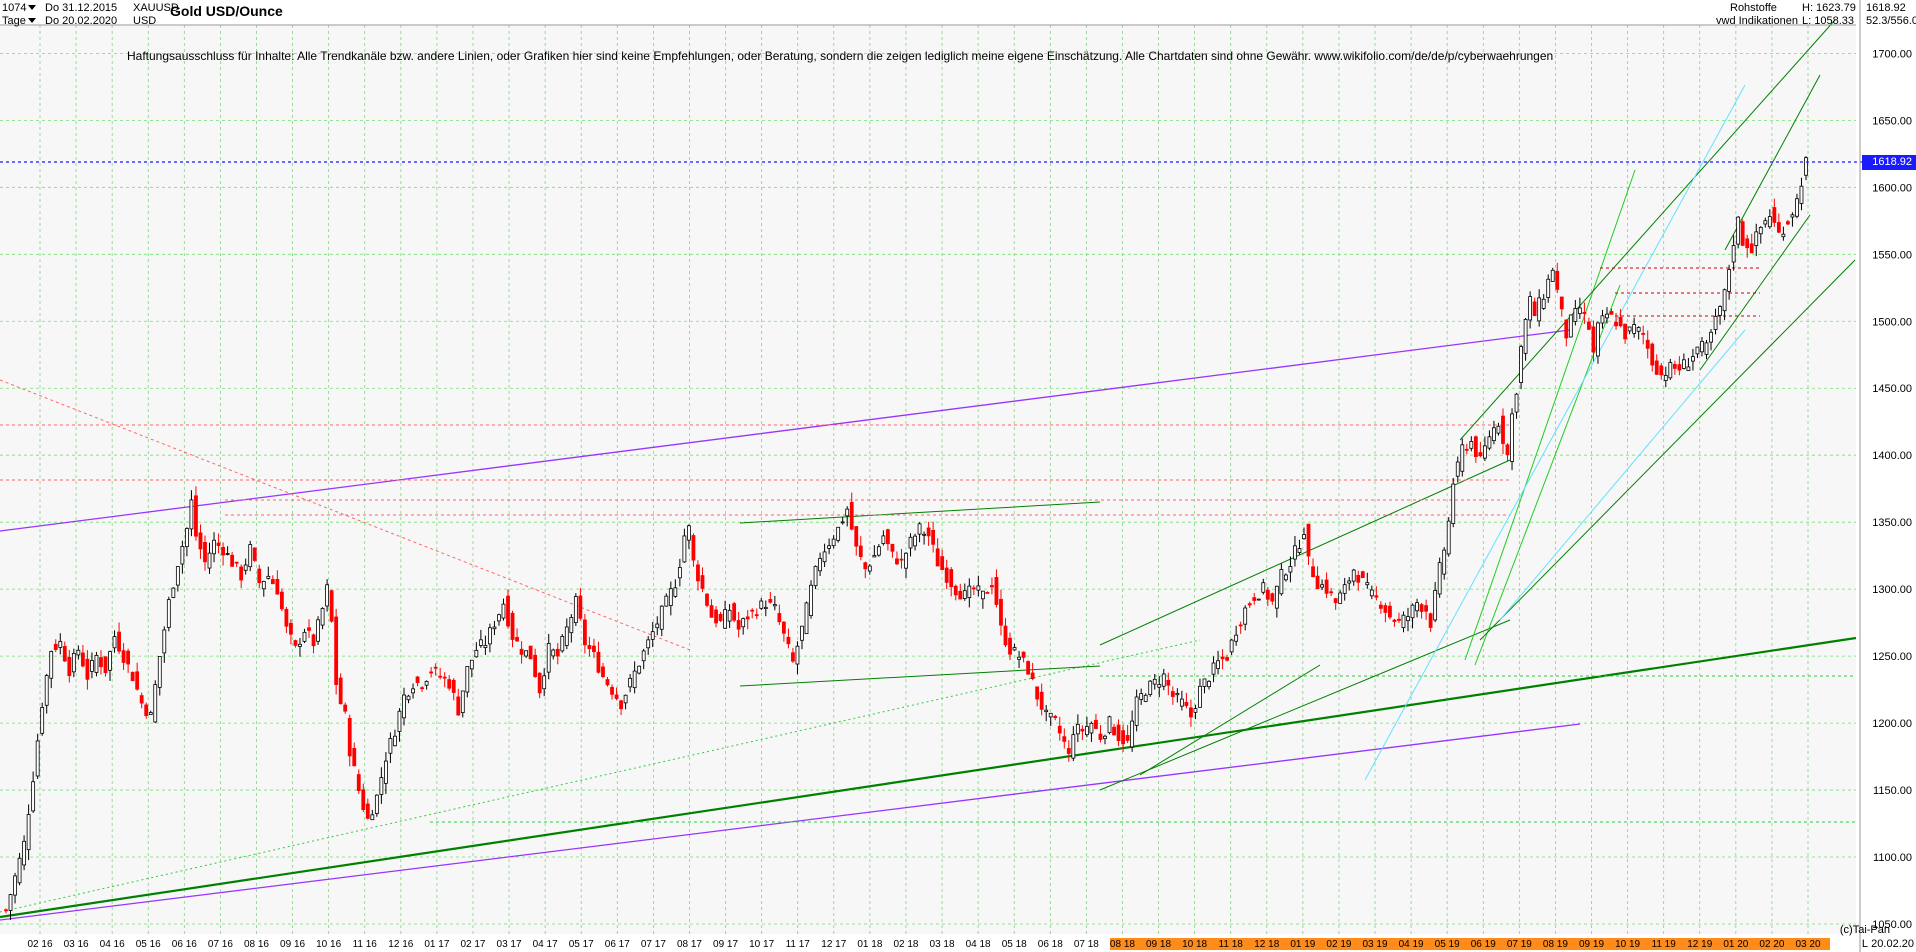 The height and width of the screenshot is (952, 1916). What do you see at coordinates (617, 944) in the screenshot?
I see `x-tick-label: 06 17` at bounding box center [617, 944].